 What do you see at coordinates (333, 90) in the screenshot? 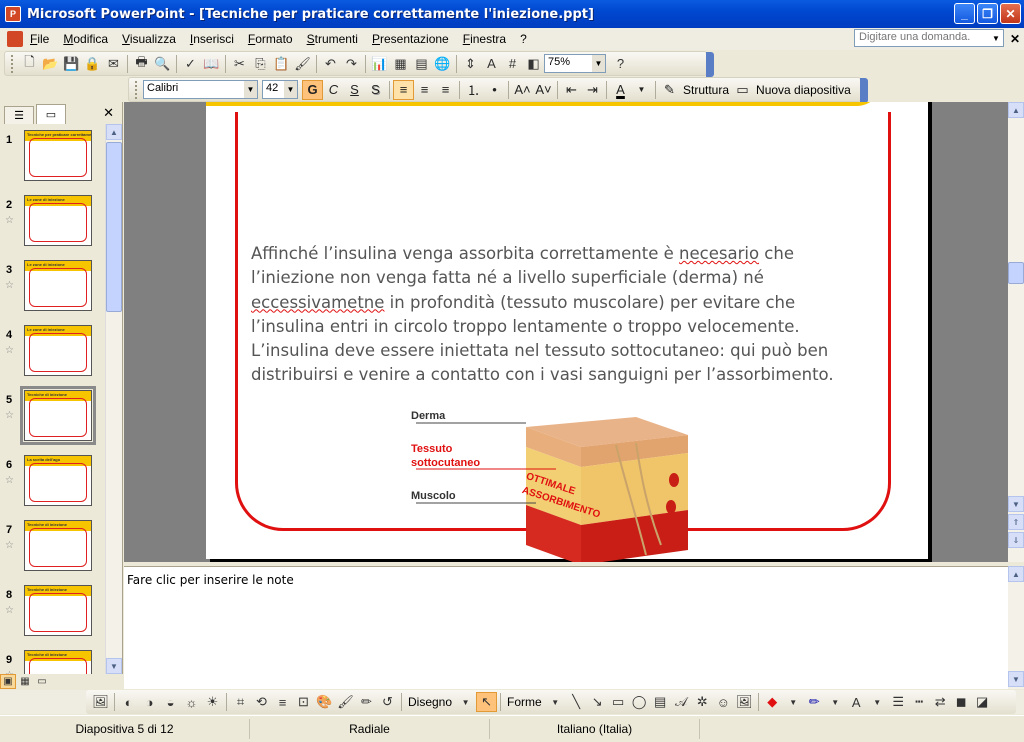
I see `italic-button: C` at bounding box center [333, 90].